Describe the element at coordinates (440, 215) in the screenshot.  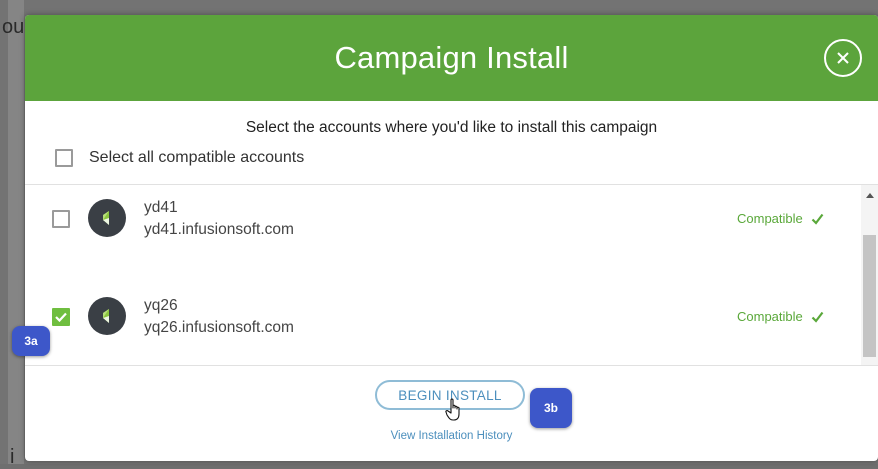
I see `account-row-yd41: yd41 yd41.infusionsoft.com Compatible` at that location.